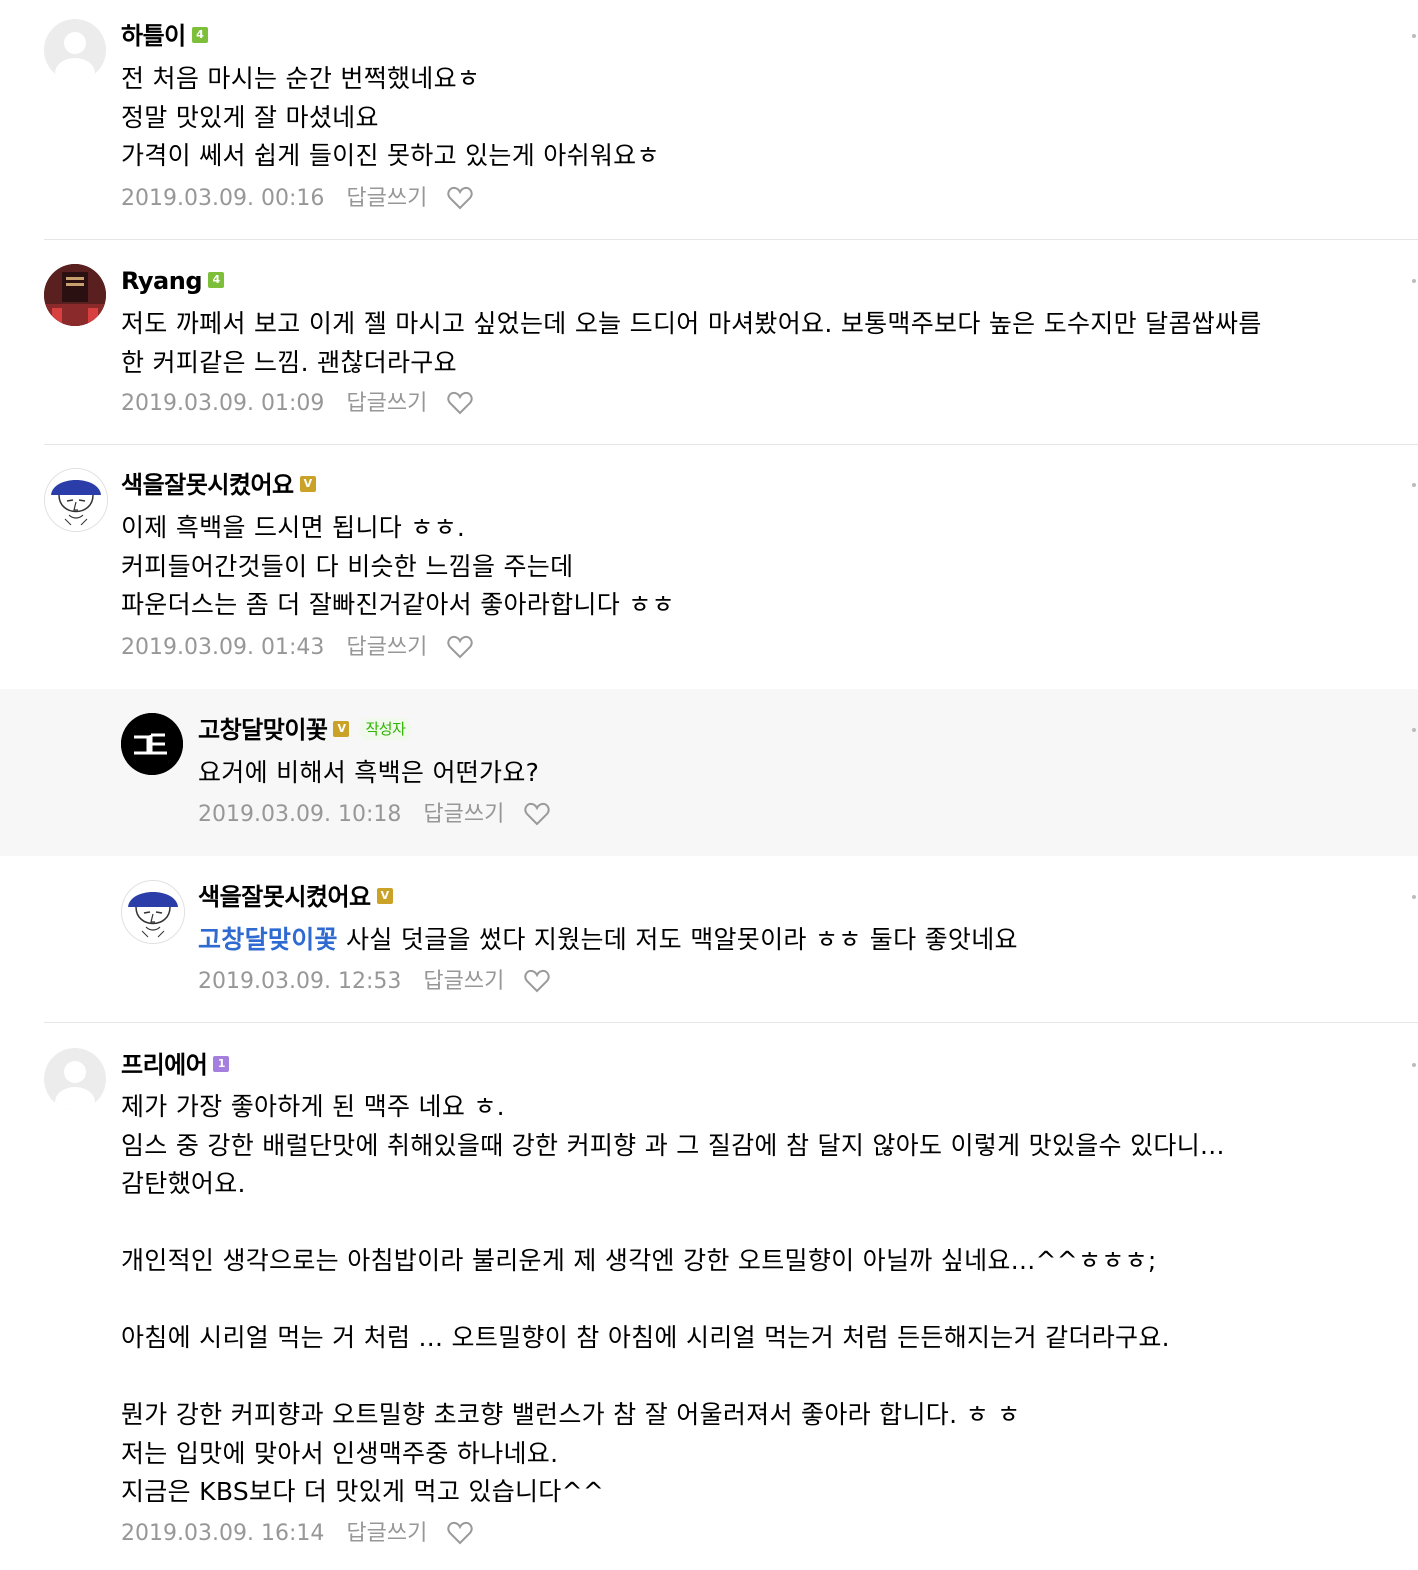 The width and height of the screenshot is (1418, 1570). I want to click on comment-meta: 2019.03.09. 12:53 답글쓰기, so click(374, 984).